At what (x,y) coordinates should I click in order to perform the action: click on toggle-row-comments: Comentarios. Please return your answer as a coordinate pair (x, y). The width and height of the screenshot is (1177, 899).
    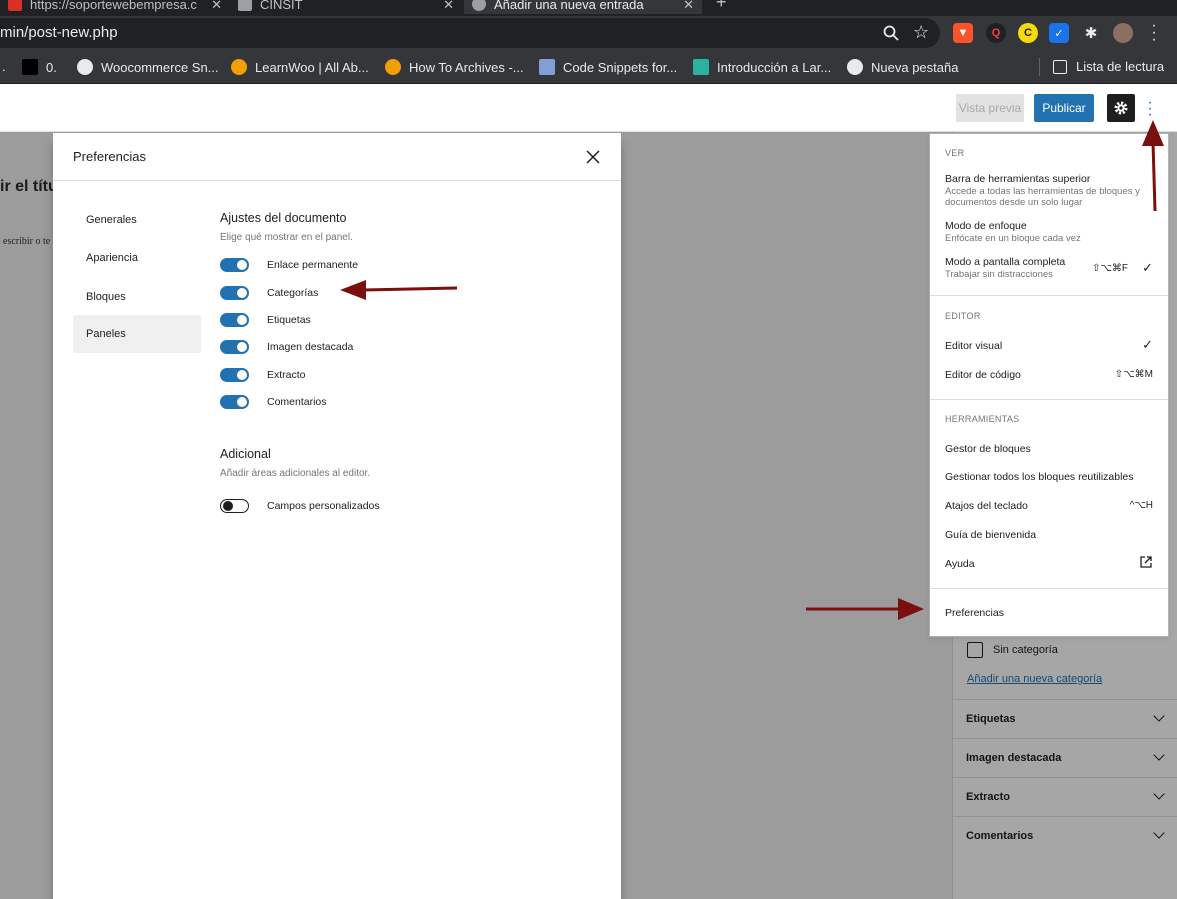
    Looking at the image, I should click on (273, 402).